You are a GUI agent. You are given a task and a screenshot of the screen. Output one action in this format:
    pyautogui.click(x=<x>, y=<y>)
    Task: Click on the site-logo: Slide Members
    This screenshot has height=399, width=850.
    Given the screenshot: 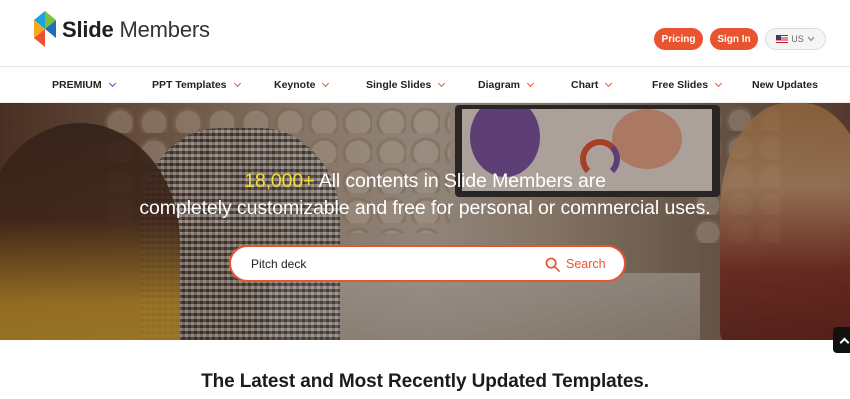 What is the action you would take?
    pyautogui.click(x=122, y=30)
    